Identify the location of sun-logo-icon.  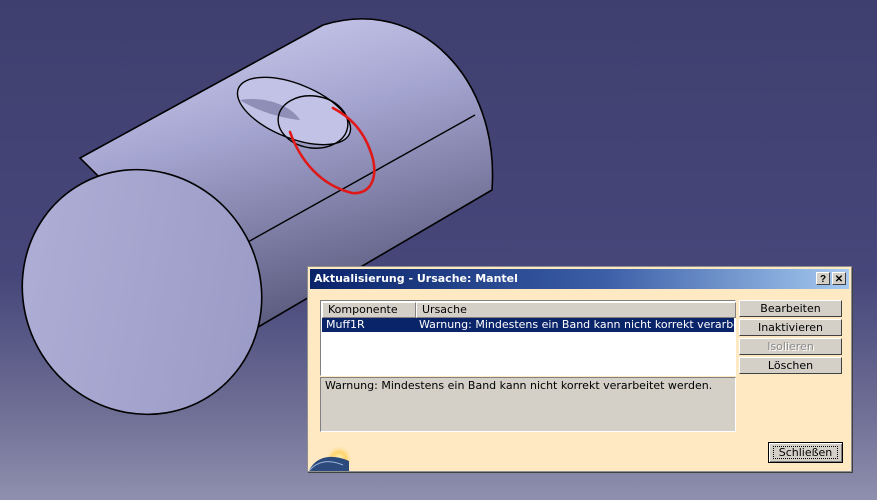
(331, 459).